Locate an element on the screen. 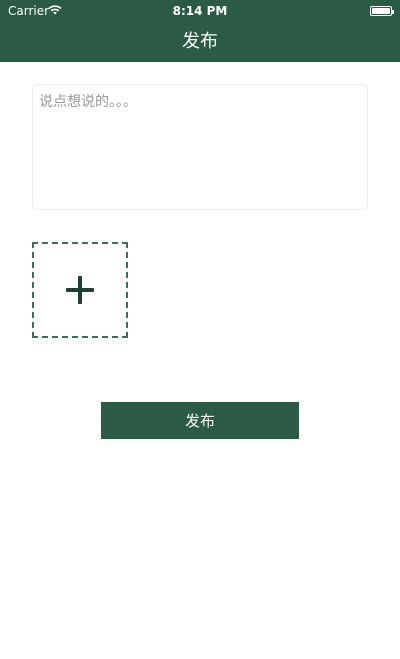 The height and width of the screenshot is (659, 400). page-title: 发布 is located at coordinates (200, 41).